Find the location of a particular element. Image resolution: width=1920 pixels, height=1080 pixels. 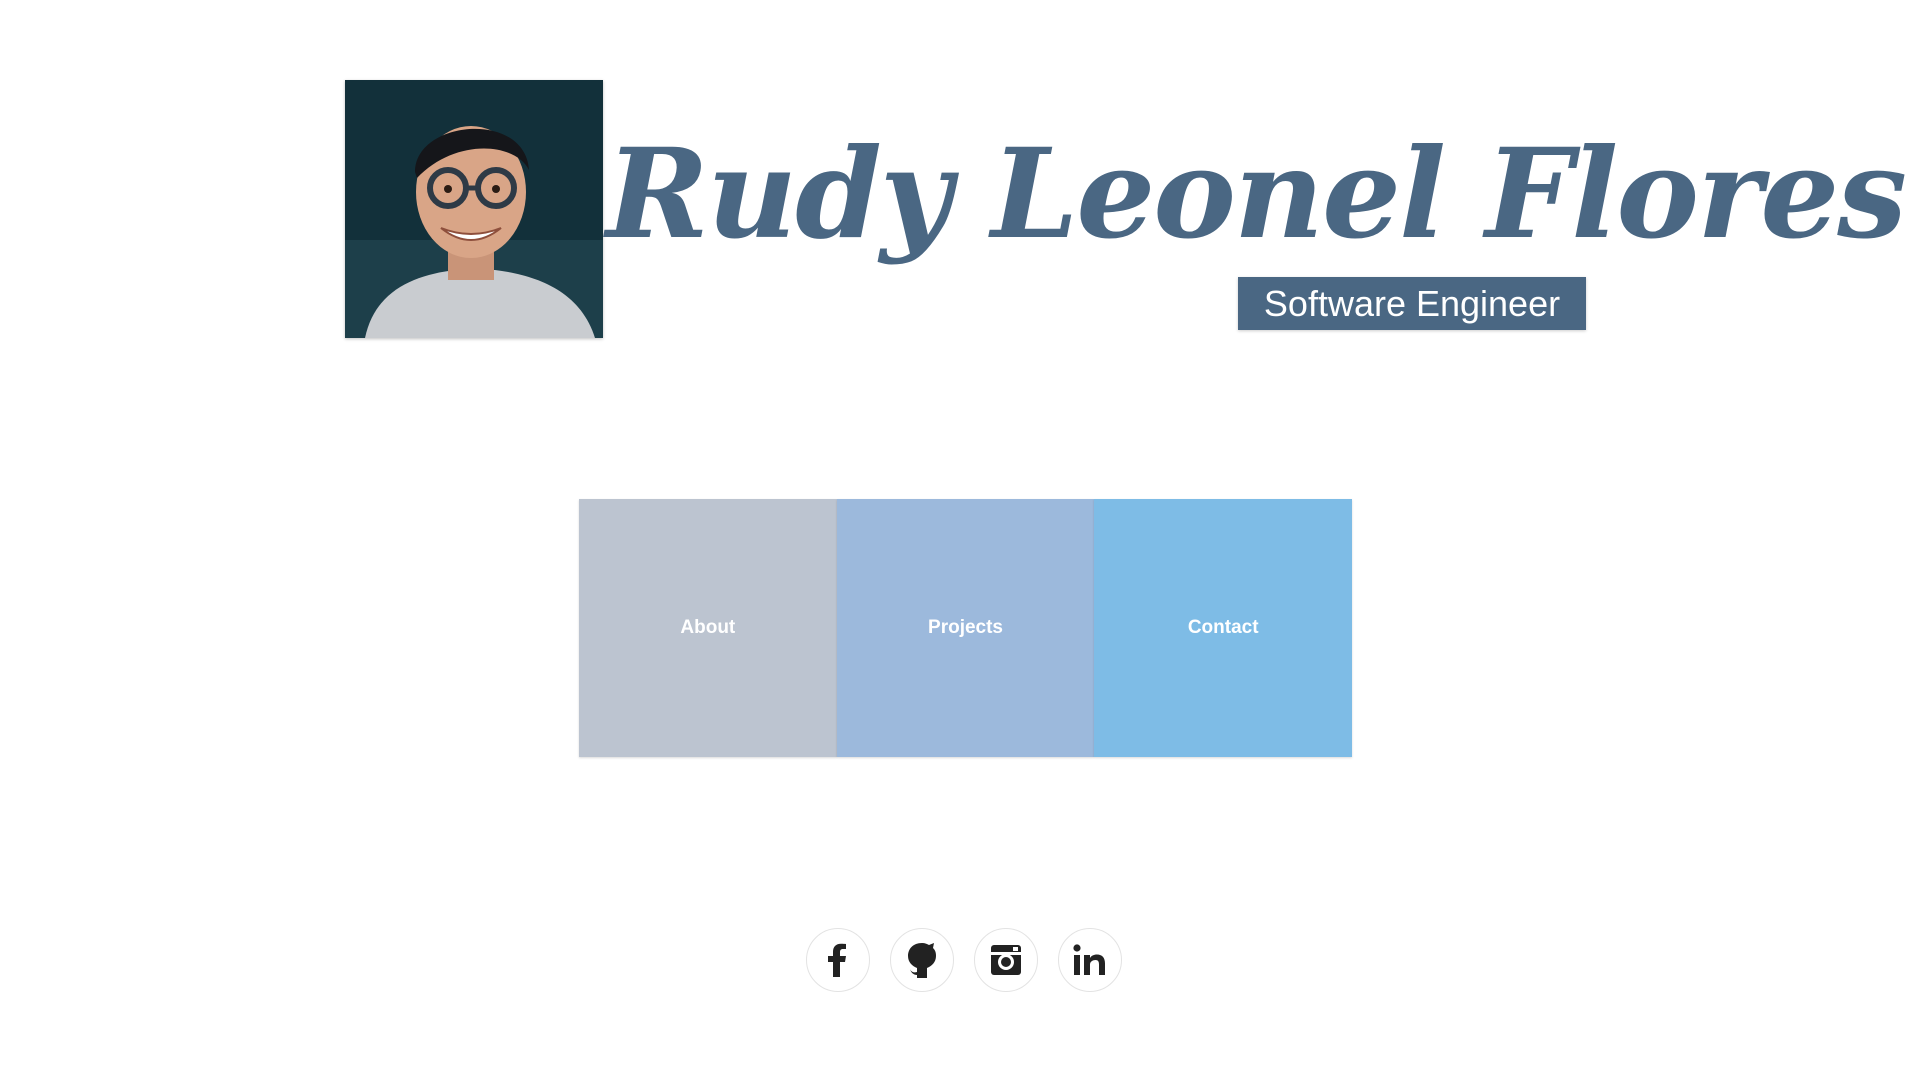

job-title-badge: Software Engineer is located at coordinates (1412, 303).